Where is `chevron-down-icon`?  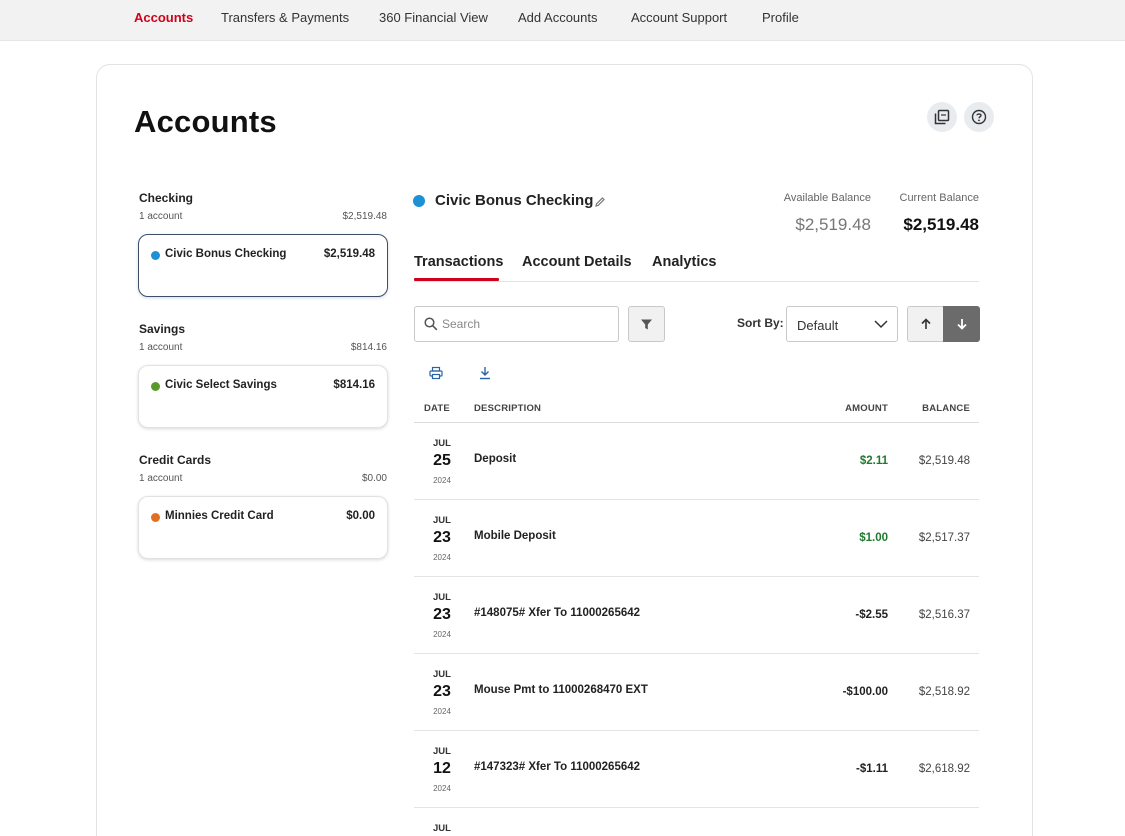 chevron-down-icon is located at coordinates (881, 324).